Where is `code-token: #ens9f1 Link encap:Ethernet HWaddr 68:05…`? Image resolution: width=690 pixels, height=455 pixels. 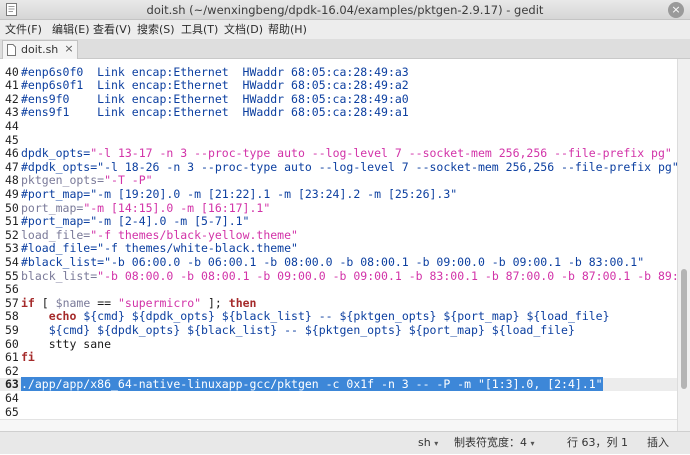
code-token: #ens9f1 Link encap:Ethernet HWaddr 68:05… is located at coordinates (215, 112).